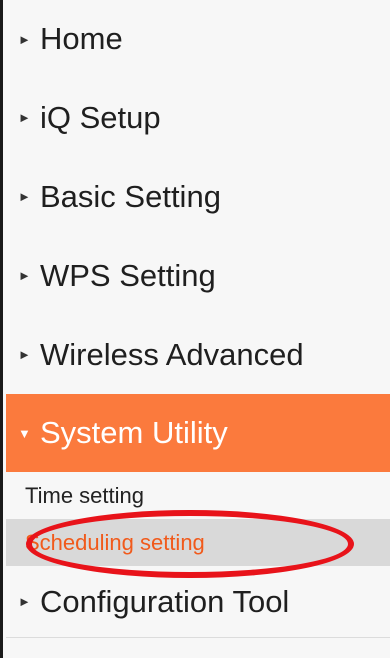  I want to click on menu-item-label: Home, so click(81, 38).